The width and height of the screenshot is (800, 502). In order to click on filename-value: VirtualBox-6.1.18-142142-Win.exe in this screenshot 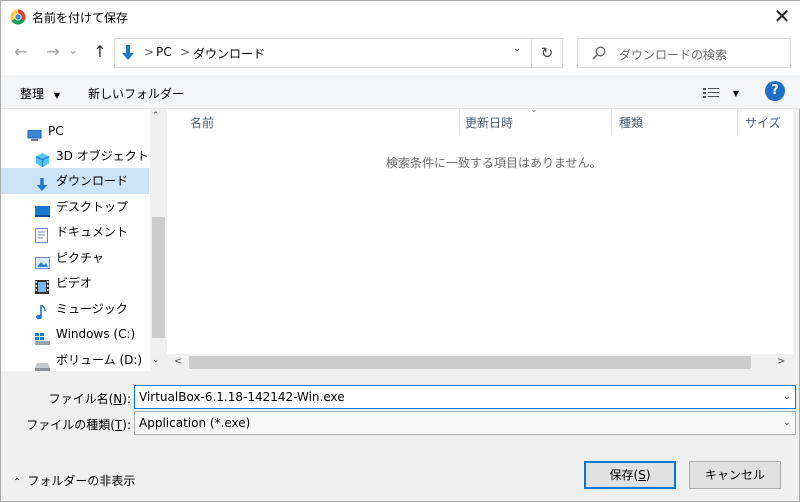, I will do `click(242, 397)`.